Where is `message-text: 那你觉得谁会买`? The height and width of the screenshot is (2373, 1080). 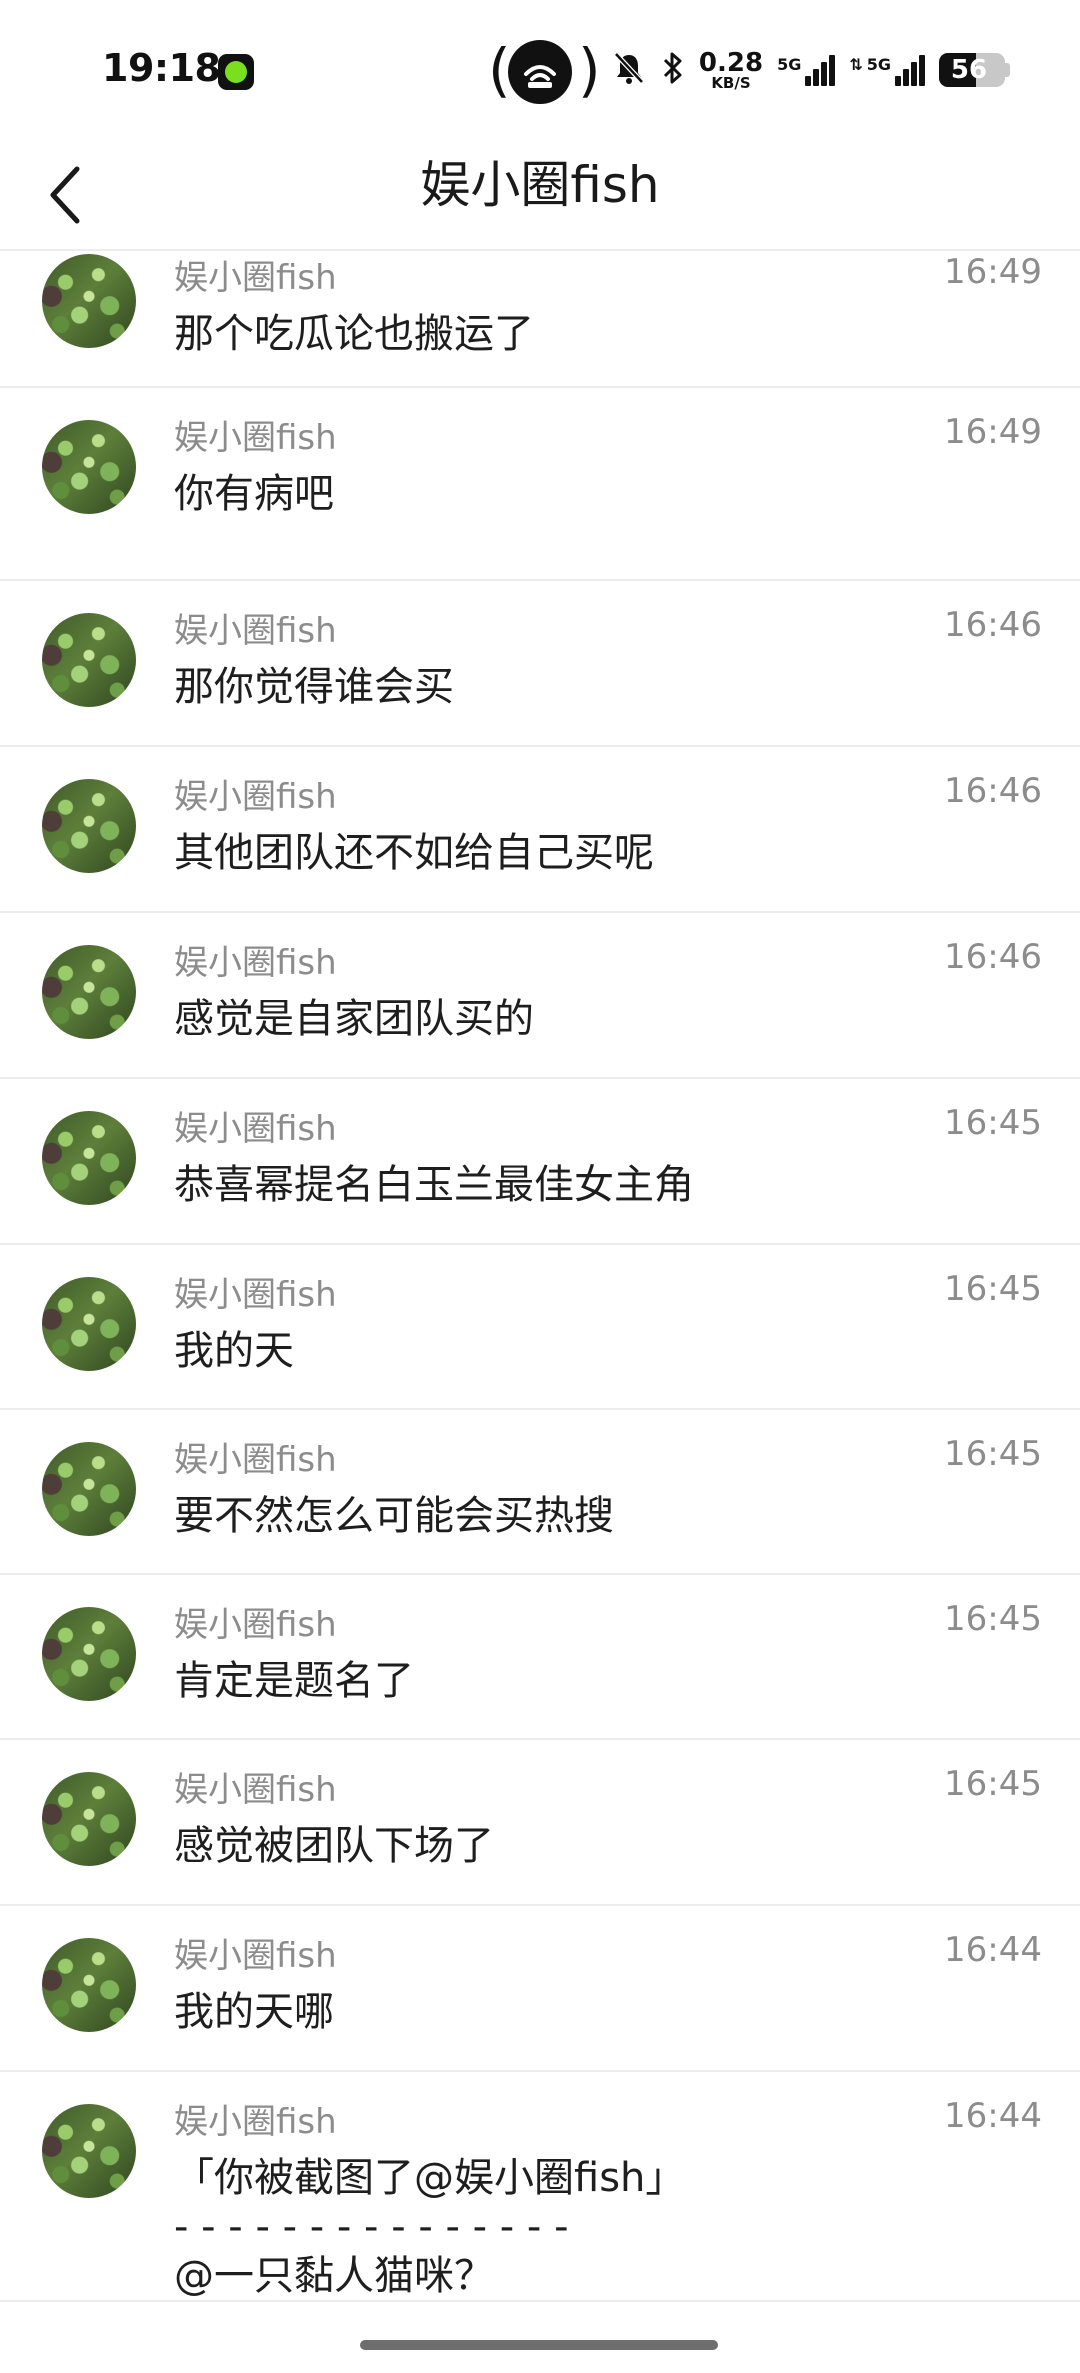 message-text: 那你觉得谁会买 is located at coordinates (597, 687).